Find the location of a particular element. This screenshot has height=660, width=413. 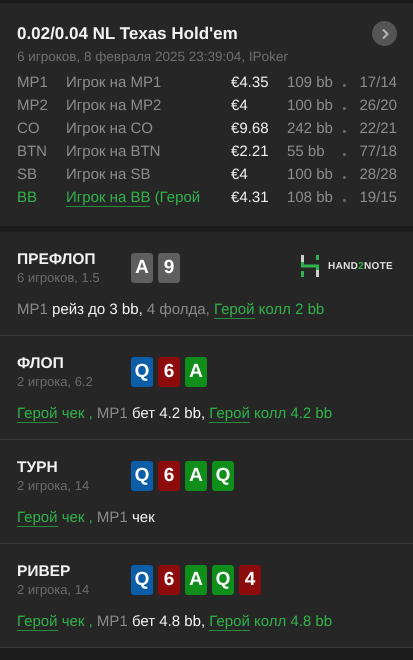

street-title: ПРЕФЛОП is located at coordinates (57, 260).